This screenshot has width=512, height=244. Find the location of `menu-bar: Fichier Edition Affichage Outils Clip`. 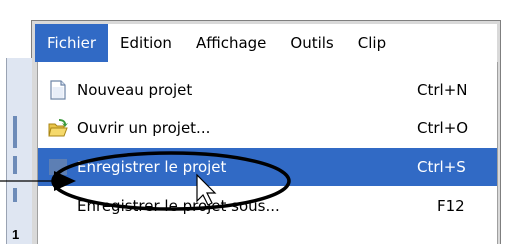

menu-bar: Fichier Edition Affichage Outils Clip is located at coordinates (266, 43).